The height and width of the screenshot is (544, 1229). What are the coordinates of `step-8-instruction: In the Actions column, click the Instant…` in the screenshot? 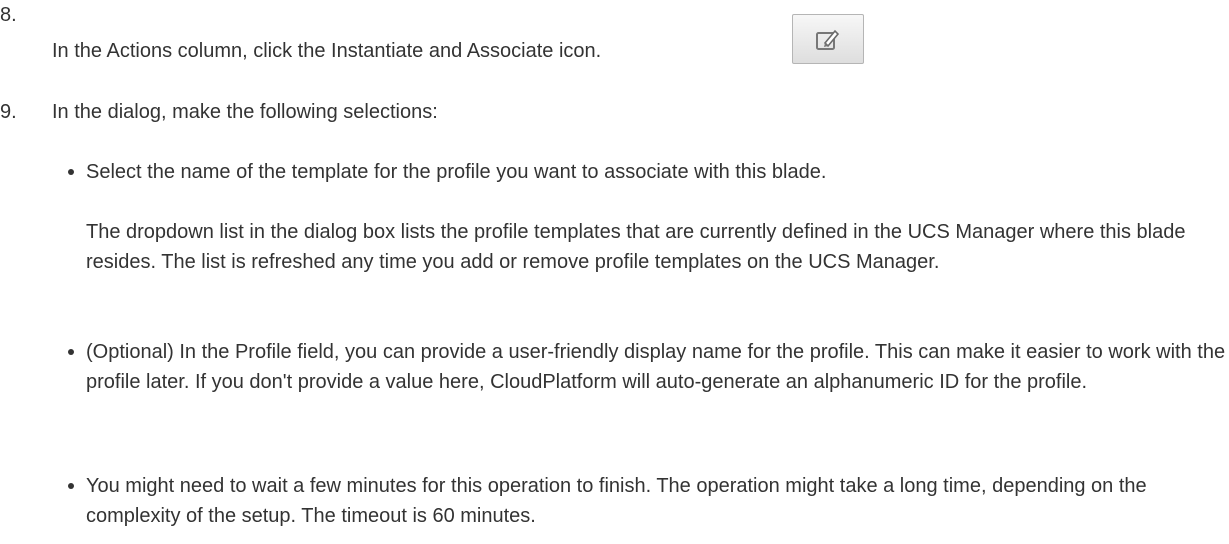 It's located at (327, 51).